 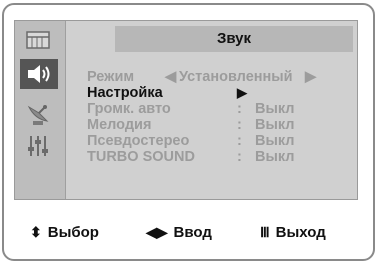 What do you see at coordinates (300, 232) in the screenshot?
I see `hint-exit-label: Выход` at bounding box center [300, 232].